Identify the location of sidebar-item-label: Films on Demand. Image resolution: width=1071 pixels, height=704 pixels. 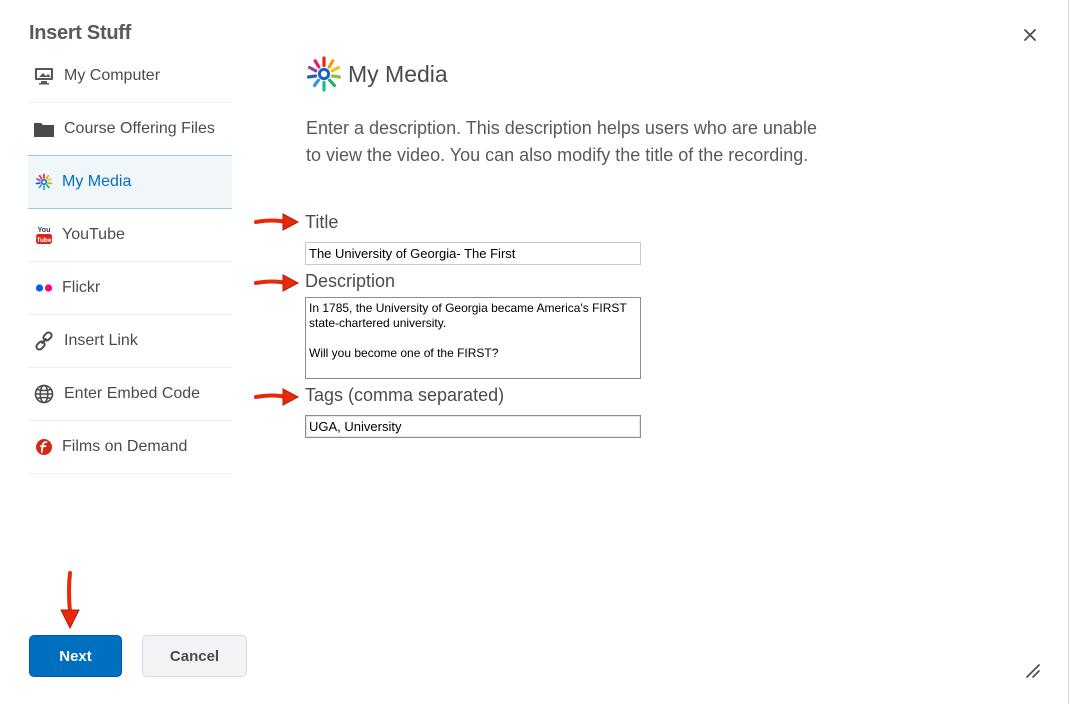
(125, 446).